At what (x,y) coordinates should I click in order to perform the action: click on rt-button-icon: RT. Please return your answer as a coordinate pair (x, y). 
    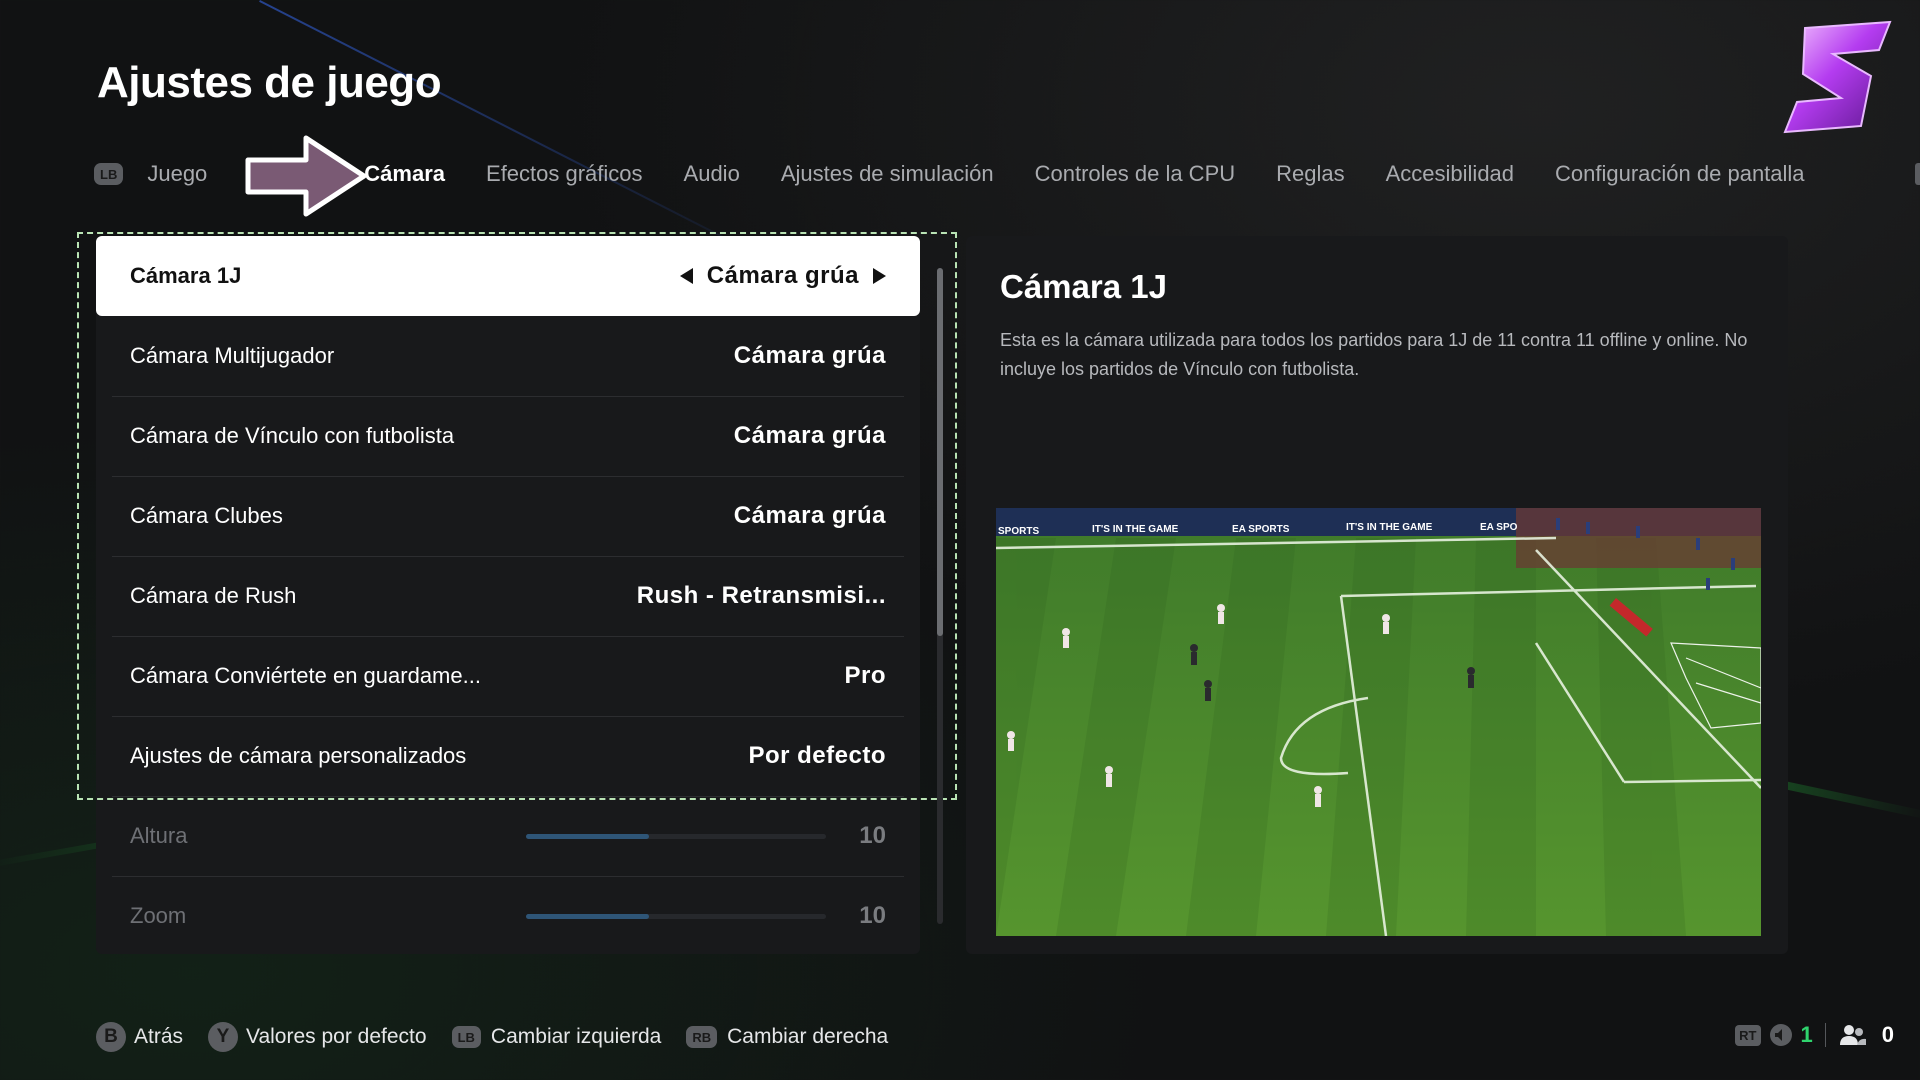
    Looking at the image, I should click on (1748, 1035).